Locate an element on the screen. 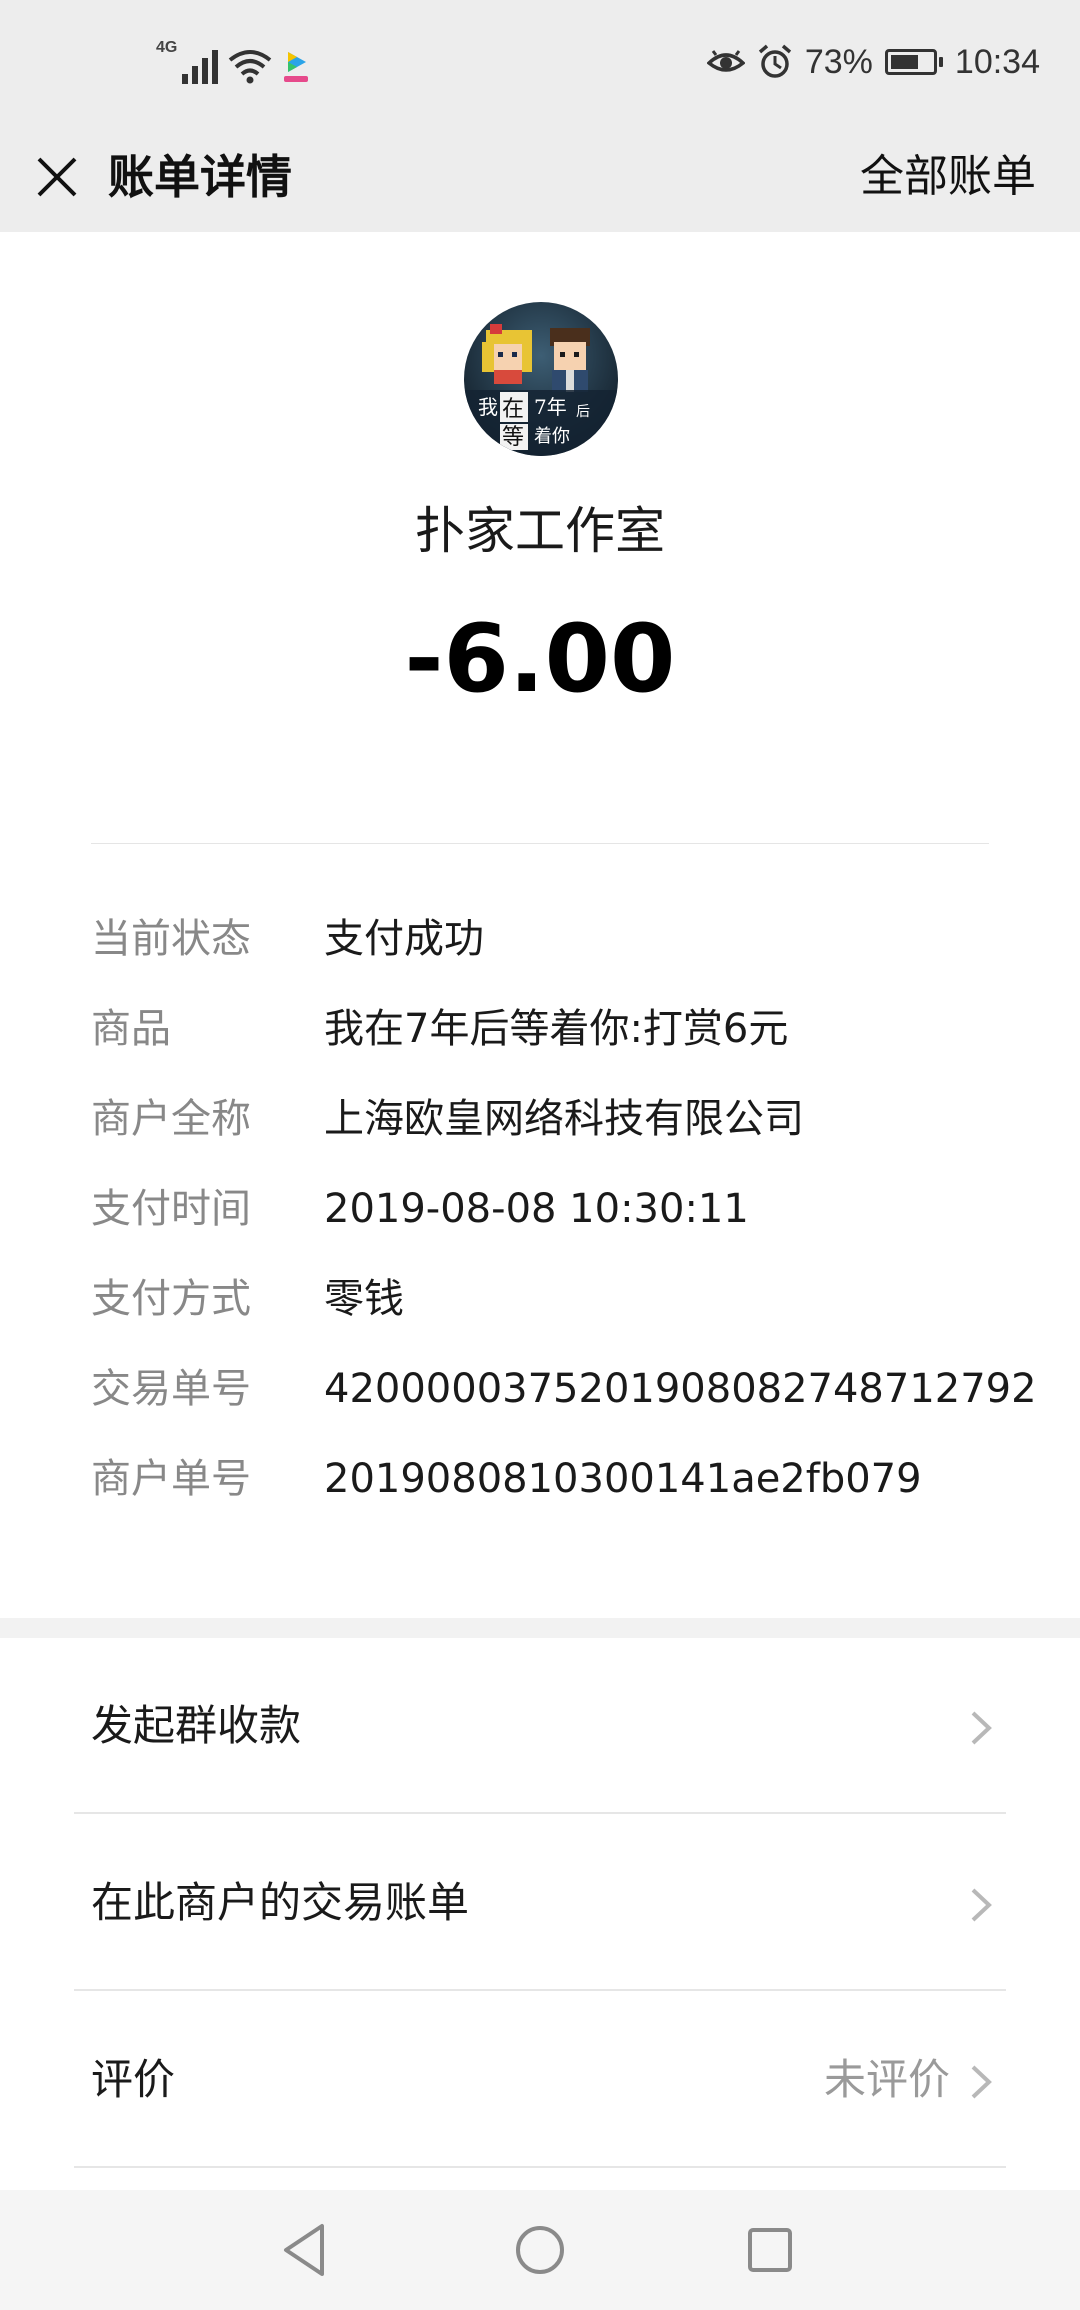 The image size is (1080, 2310). payment-amount: -6.00 is located at coordinates (540, 659).